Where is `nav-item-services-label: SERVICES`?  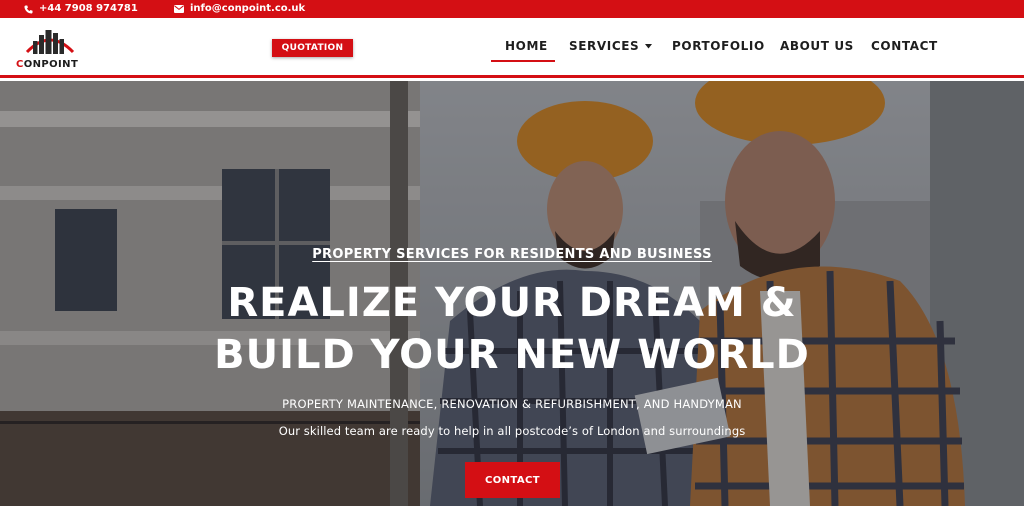
nav-item-services-label: SERVICES is located at coordinates (604, 46).